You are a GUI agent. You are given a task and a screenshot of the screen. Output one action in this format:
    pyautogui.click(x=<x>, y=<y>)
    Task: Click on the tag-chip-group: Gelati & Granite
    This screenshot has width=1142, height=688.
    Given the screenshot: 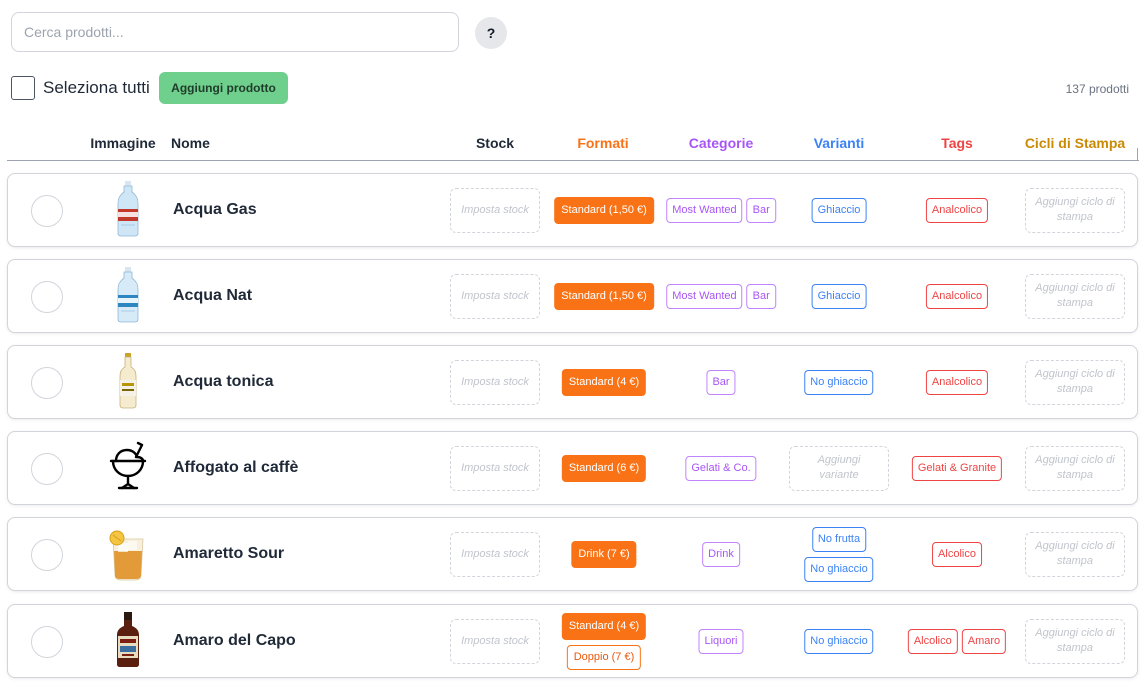 What is the action you would take?
    pyautogui.click(x=957, y=468)
    